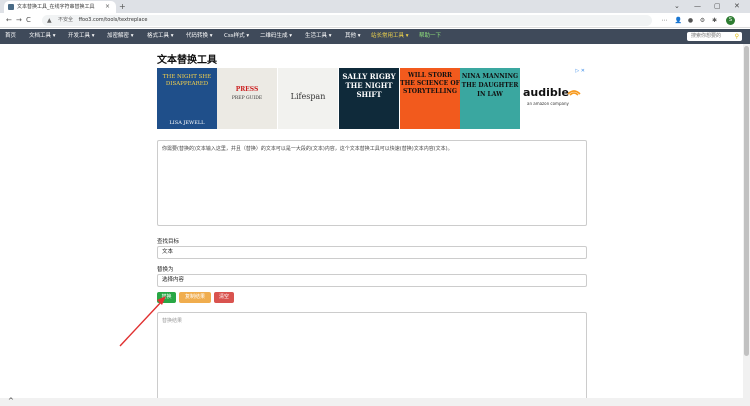 This screenshot has width=750, height=406. What do you see at coordinates (42, 36) in the screenshot?
I see `nav-item-docs: 文档工具 ▾` at bounding box center [42, 36].